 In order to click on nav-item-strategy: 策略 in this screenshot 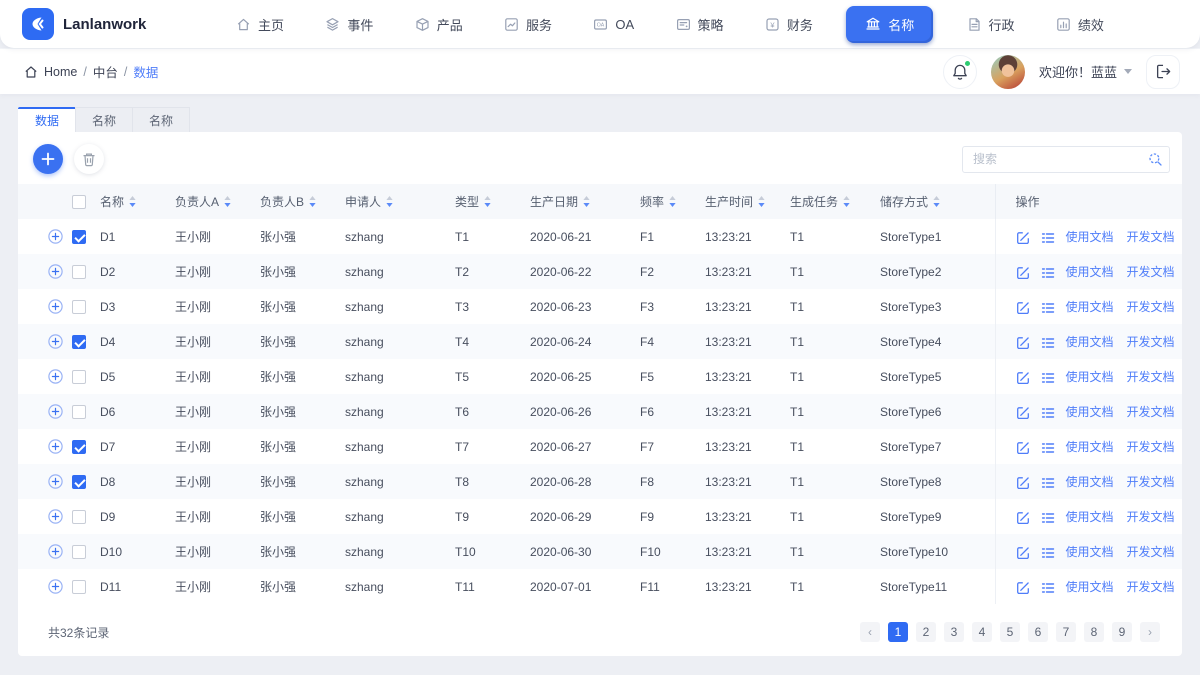, I will do `click(700, 24)`.